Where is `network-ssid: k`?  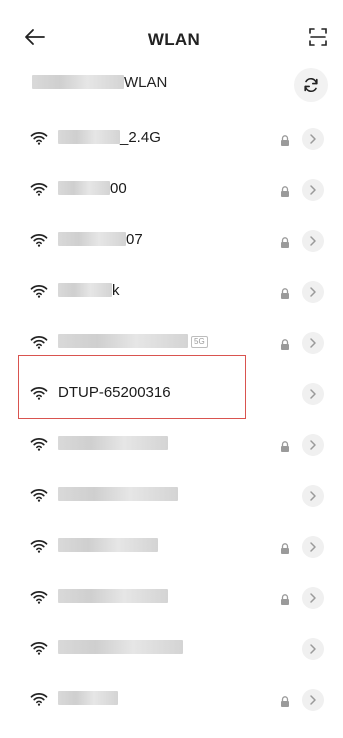
network-ssid: k is located at coordinates (89, 290).